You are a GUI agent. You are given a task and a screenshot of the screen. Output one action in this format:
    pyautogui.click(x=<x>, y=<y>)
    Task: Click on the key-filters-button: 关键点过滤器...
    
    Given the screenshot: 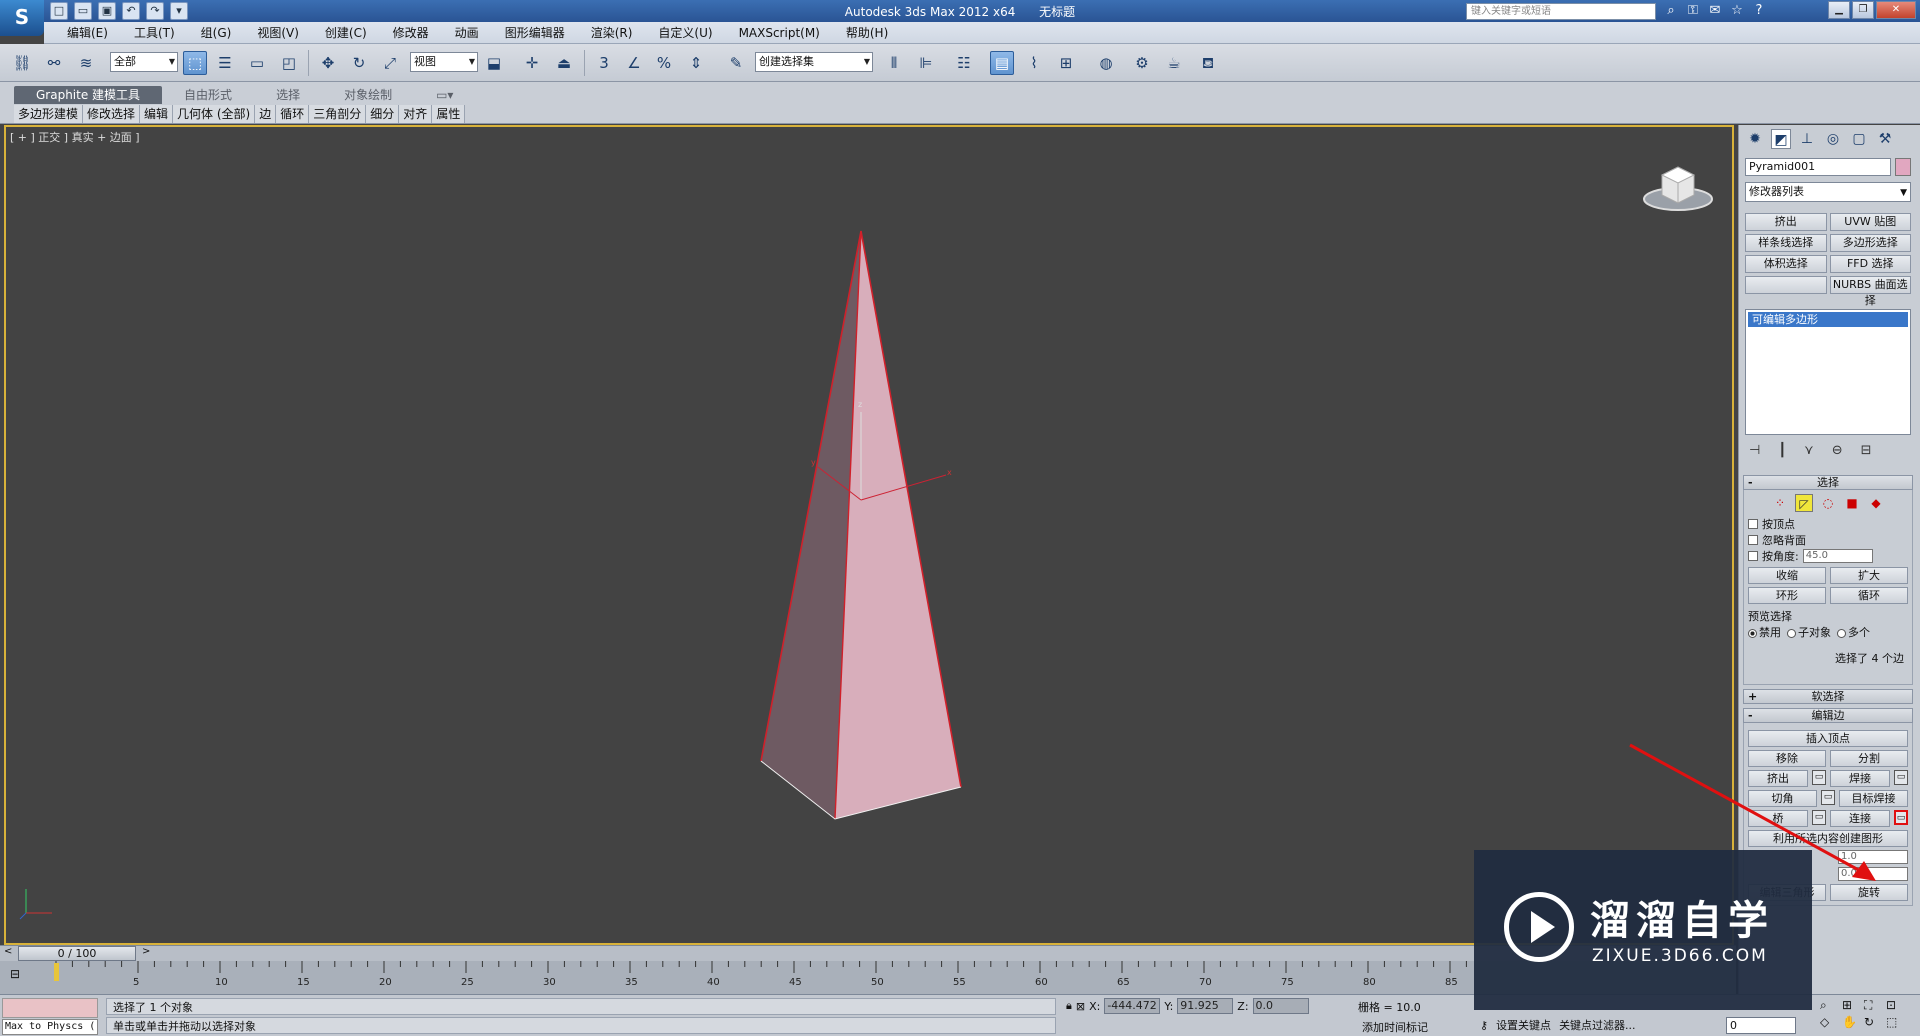 What is the action you would take?
    pyautogui.click(x=1597, y=1025)
    